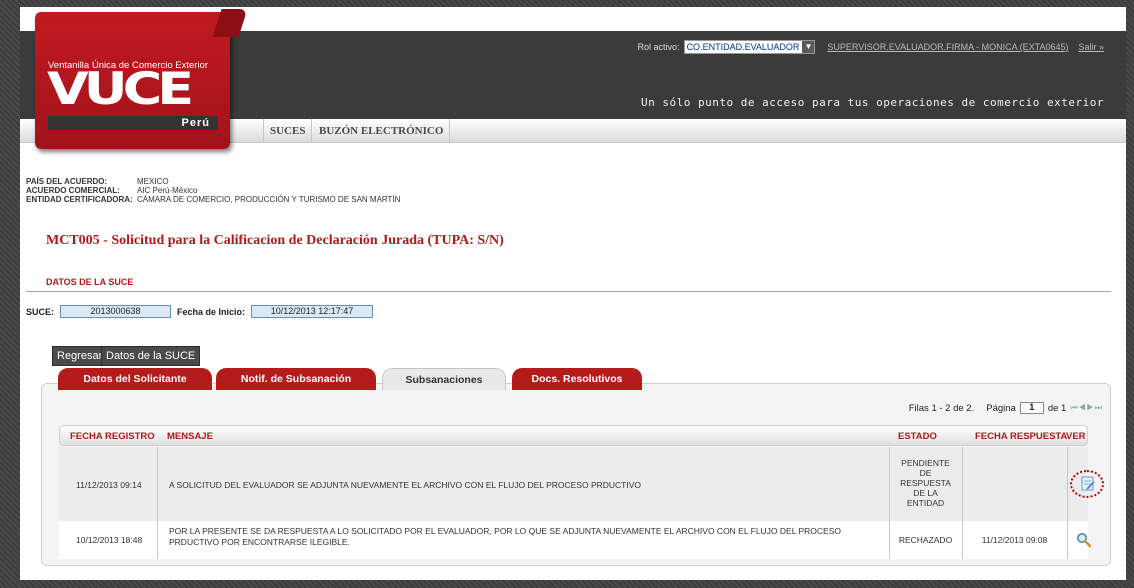 Image resolution: width=1134 pixels, height=588 pixels. Describe the element at coordinates (444, 379) in the screenshot. I see `tab-subsanaciones: Subsanaciones` at that location.